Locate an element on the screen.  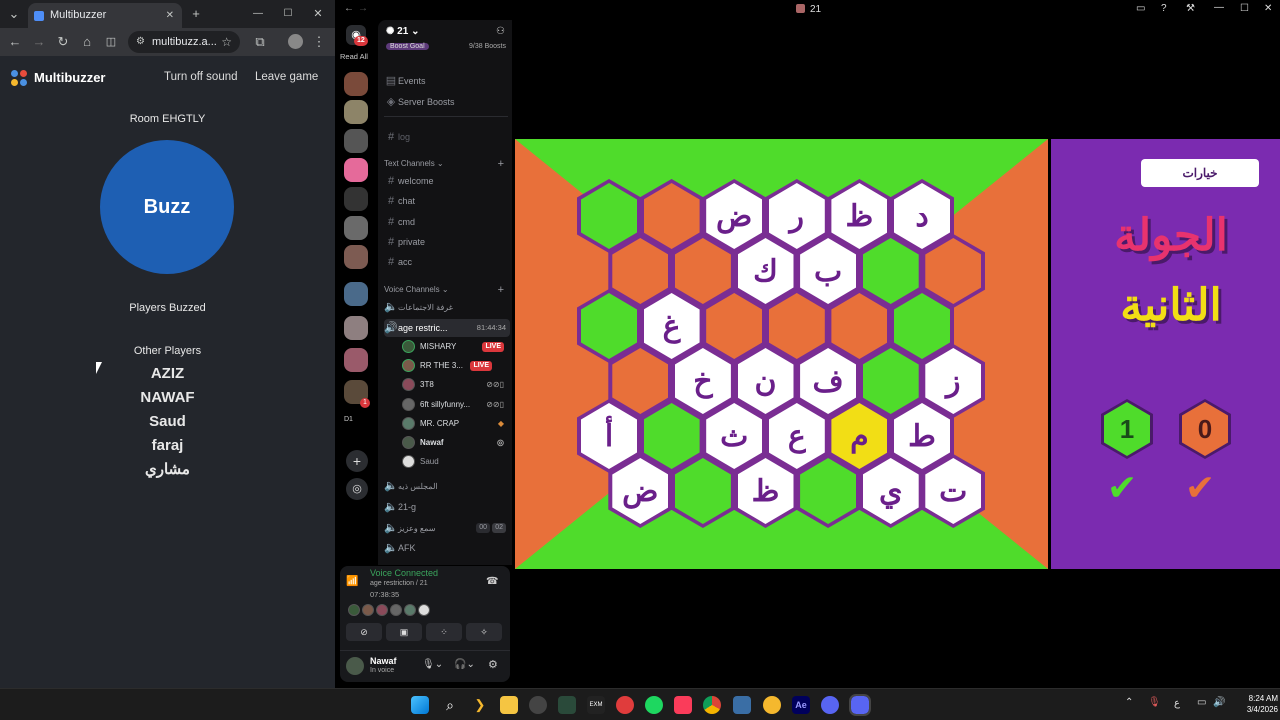
microphone-icon: 🎙⌄ is located at coordinates (432, 664).